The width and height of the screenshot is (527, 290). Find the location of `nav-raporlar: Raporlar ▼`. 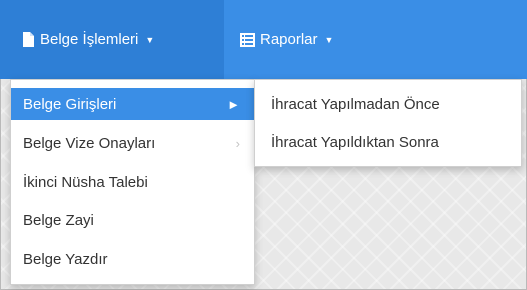

nav-raporlar: Raporlar ▼ is located at coordinates (286, 39).